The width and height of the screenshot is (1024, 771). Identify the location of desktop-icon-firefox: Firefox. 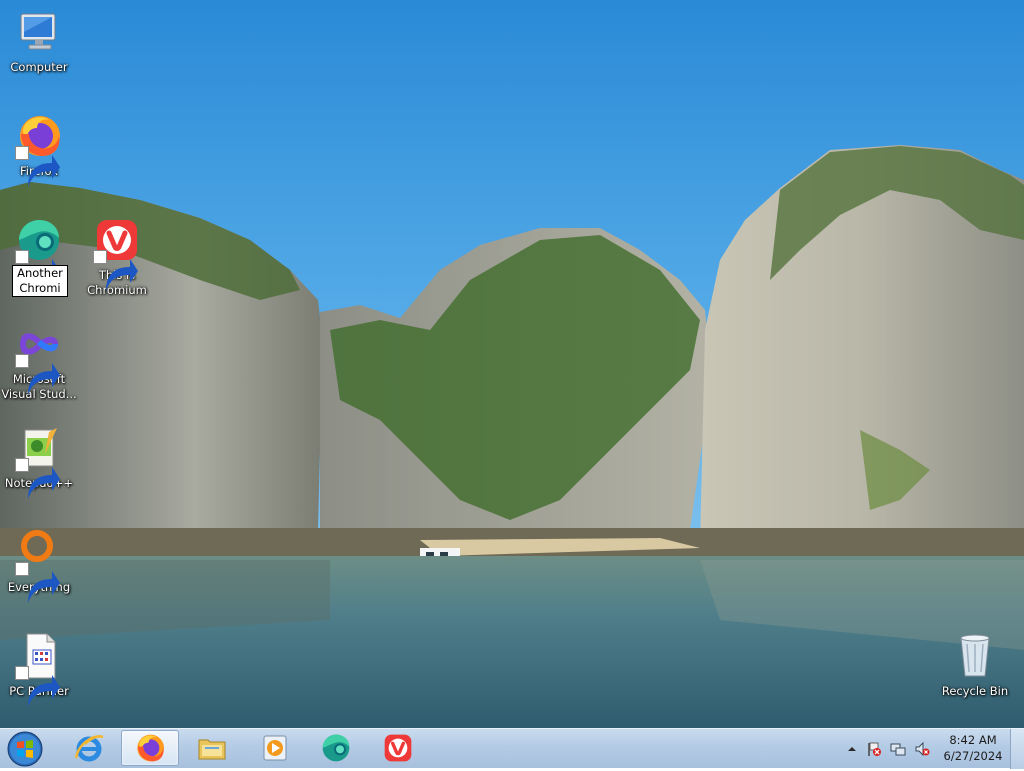
(39, 149).